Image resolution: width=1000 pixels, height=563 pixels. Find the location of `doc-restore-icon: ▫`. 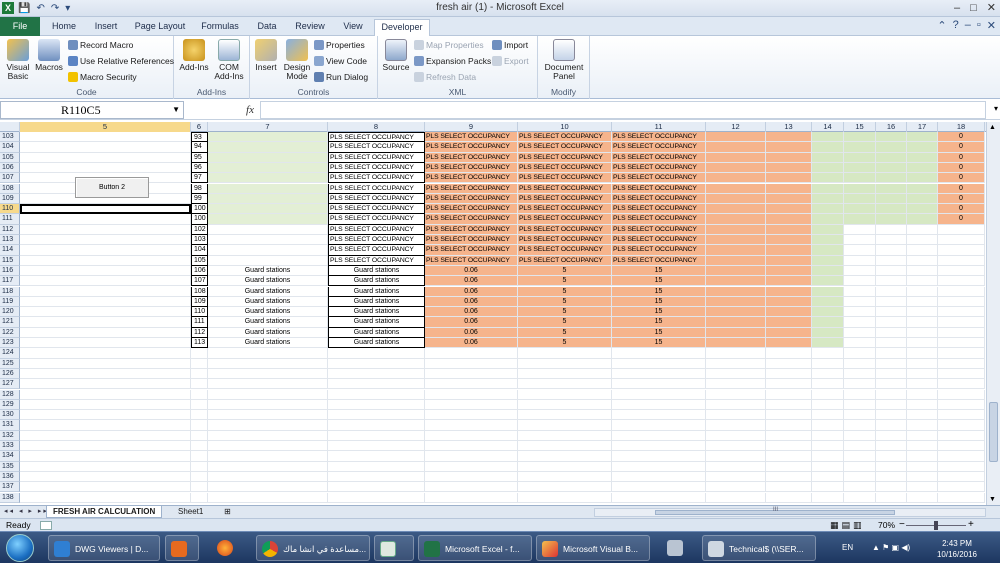

doc-restore-icon: ▫ is located at coordinates (979, 25).